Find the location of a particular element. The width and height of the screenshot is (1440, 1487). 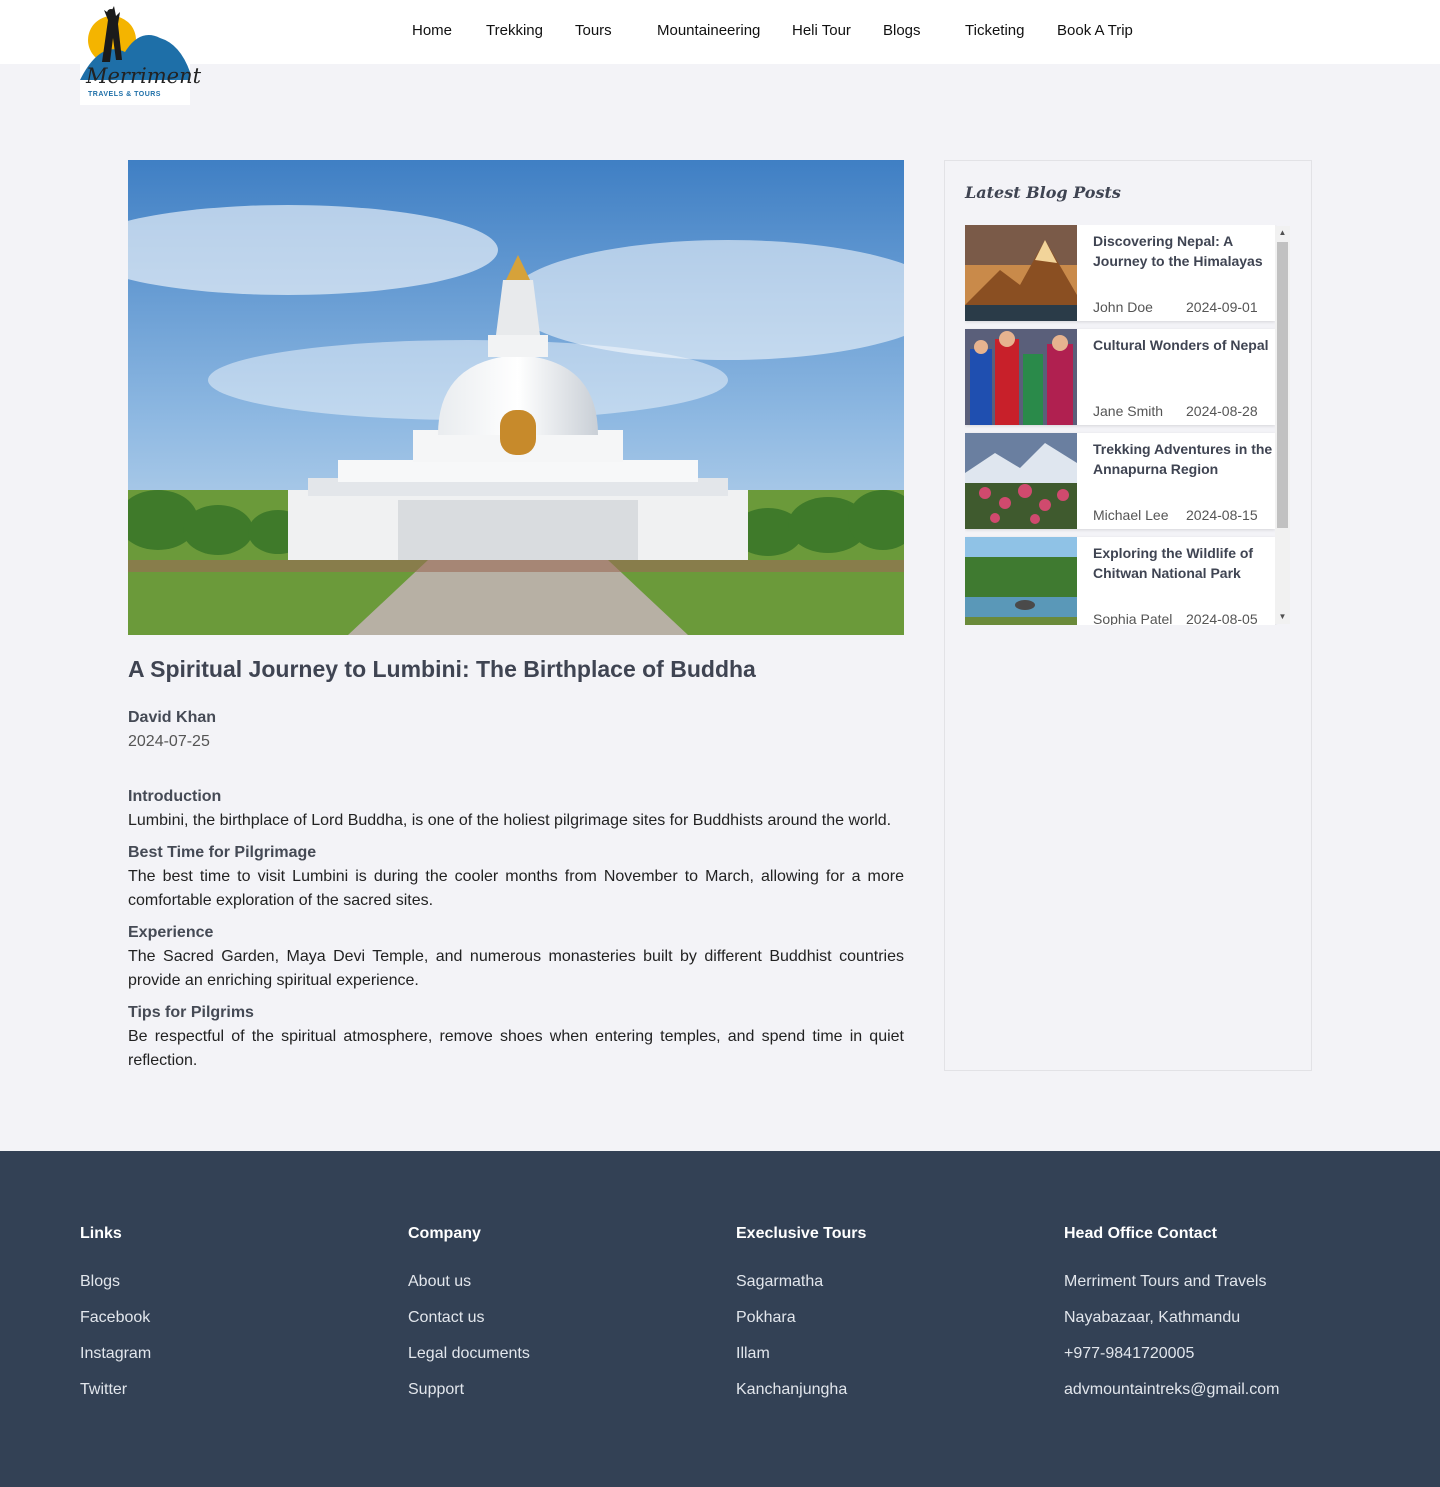

blog-date: 2024-09-01 is located at coordinates (1222, 307).